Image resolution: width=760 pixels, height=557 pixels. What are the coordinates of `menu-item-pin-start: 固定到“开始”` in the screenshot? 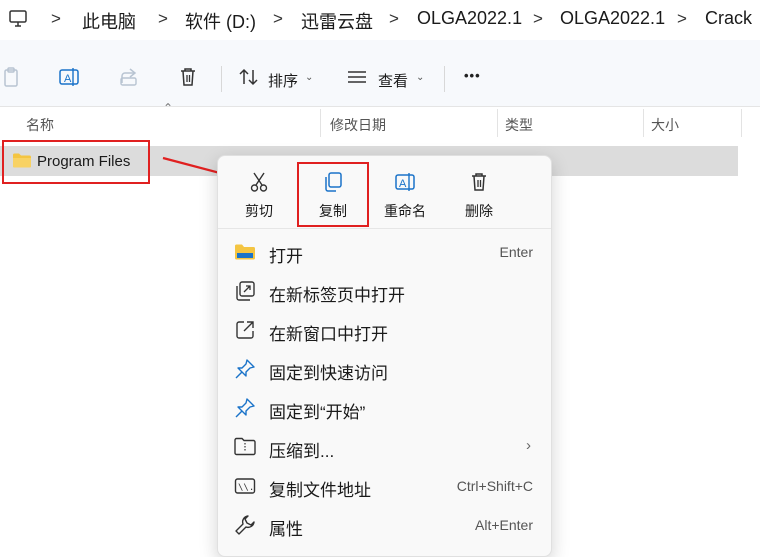 It's located at (384, 408).